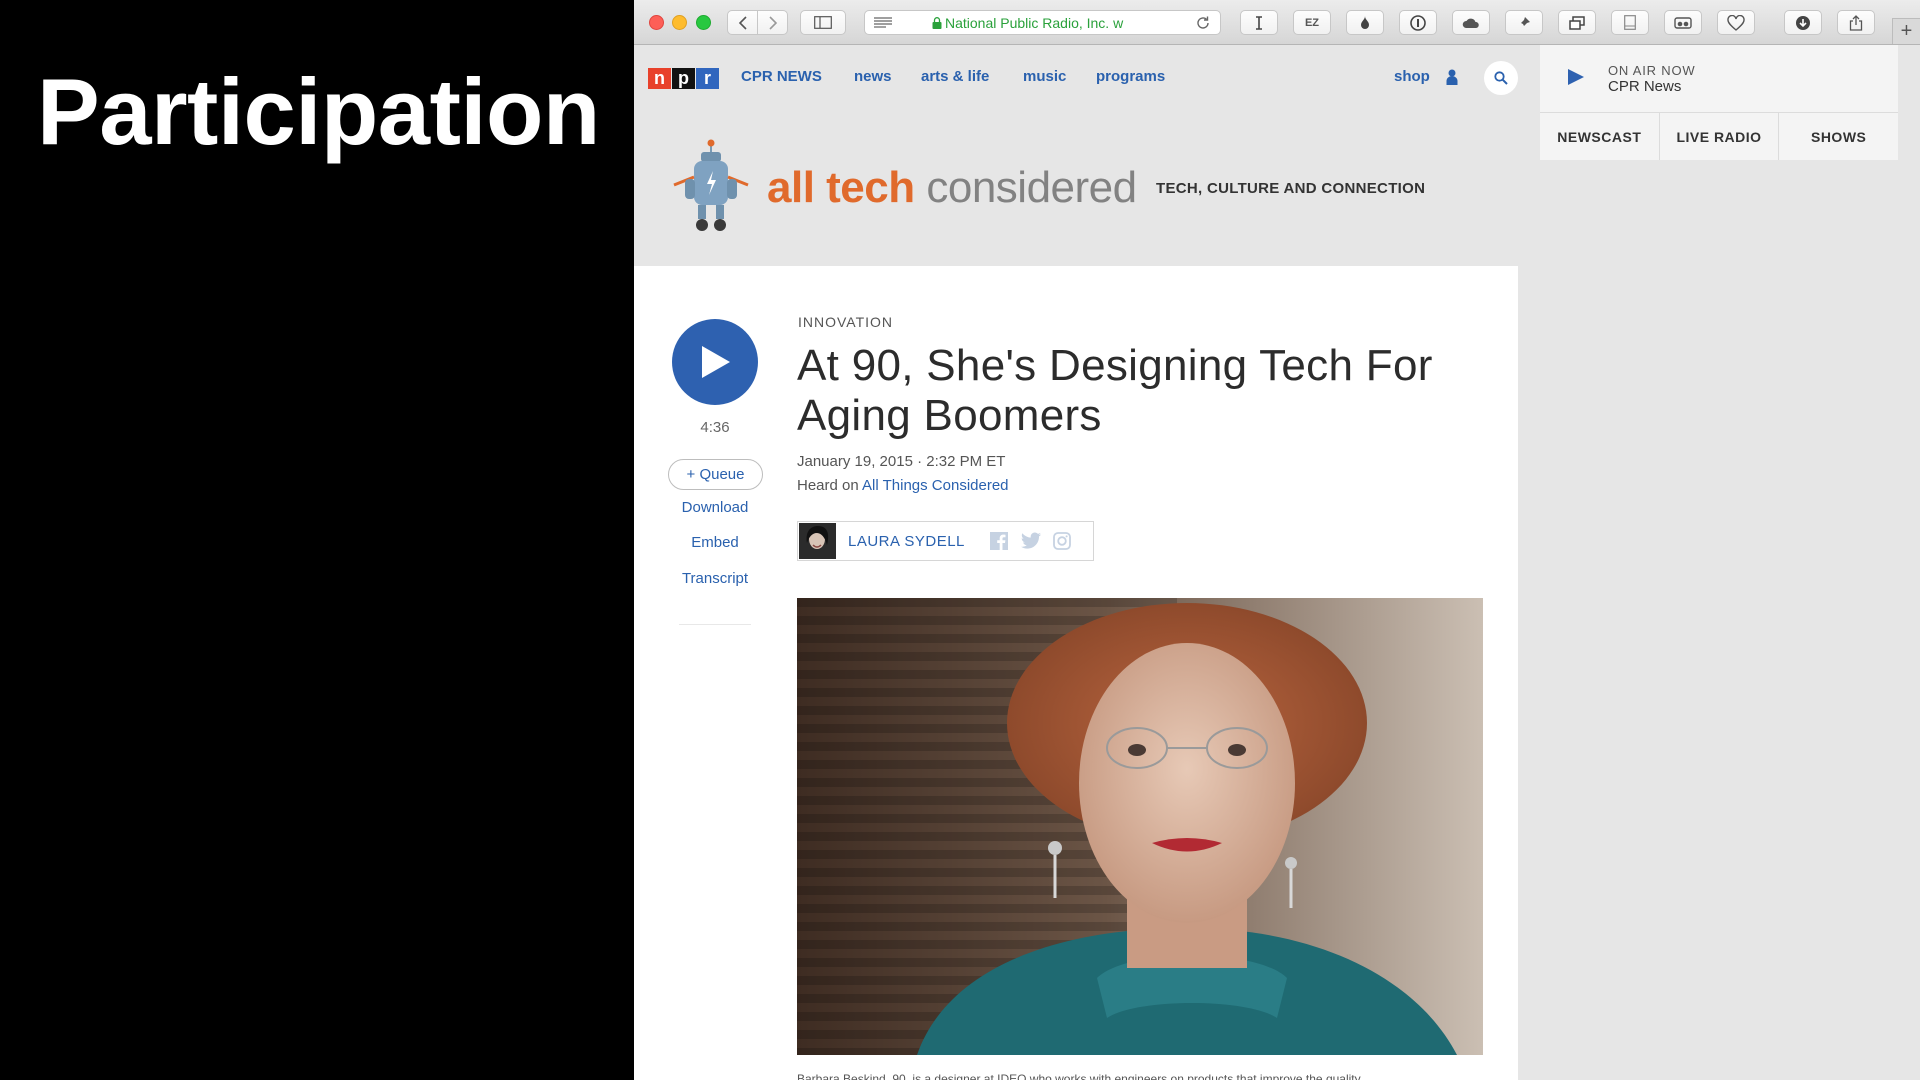 This screenshot has height=1080, width=1920. What do you see at coordinates (935, 485) in the screenshot?
I see `show-link: All Things Considered` at bounding box center [935, 485].